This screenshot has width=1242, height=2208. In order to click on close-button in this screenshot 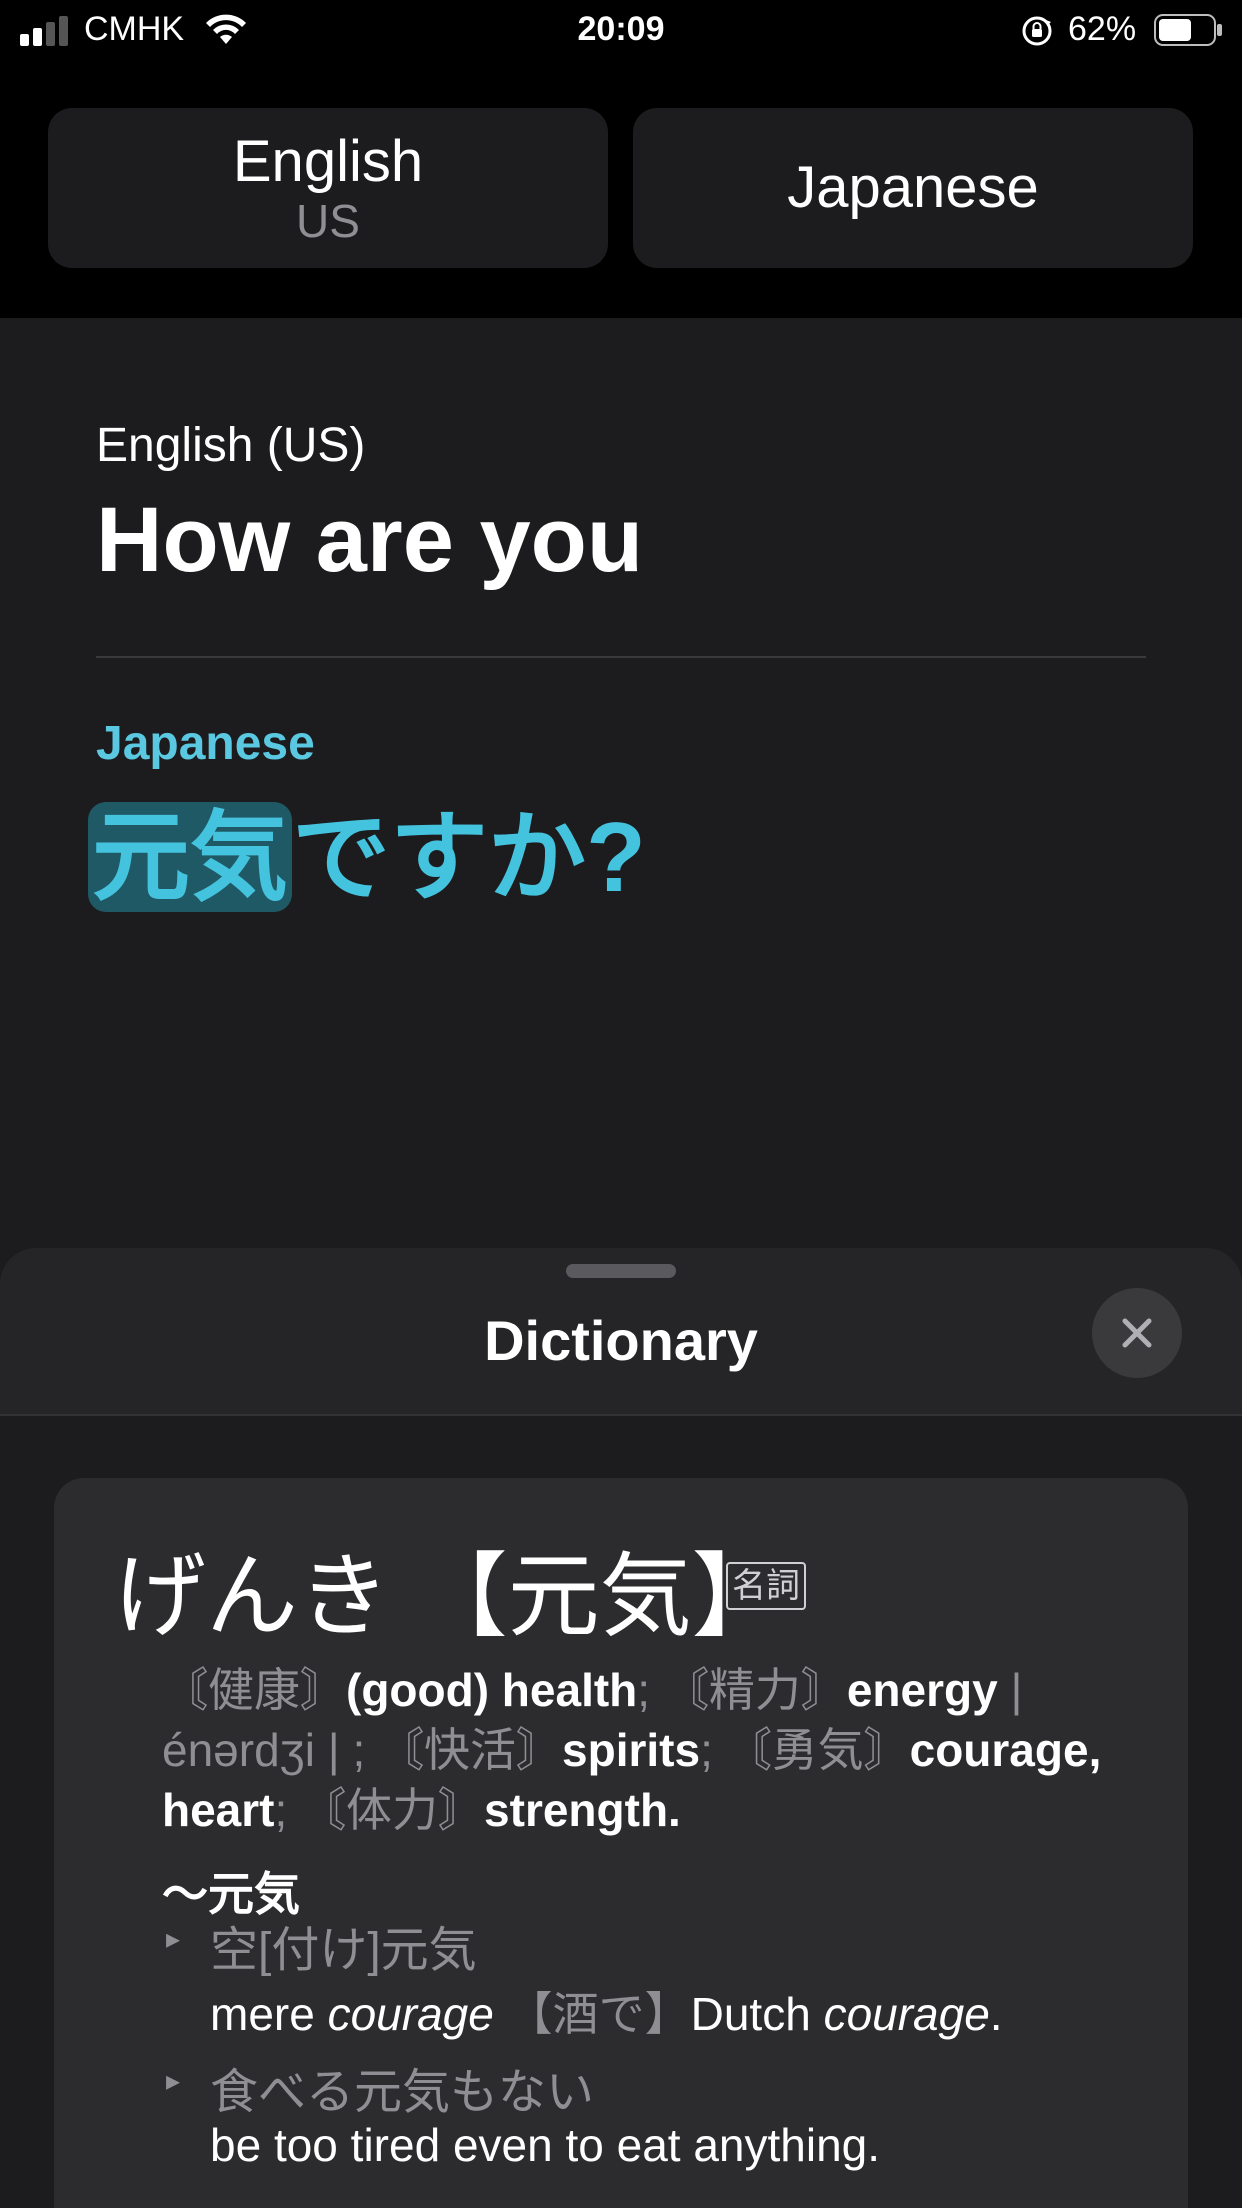, I will do `click(1137, 1333)`.